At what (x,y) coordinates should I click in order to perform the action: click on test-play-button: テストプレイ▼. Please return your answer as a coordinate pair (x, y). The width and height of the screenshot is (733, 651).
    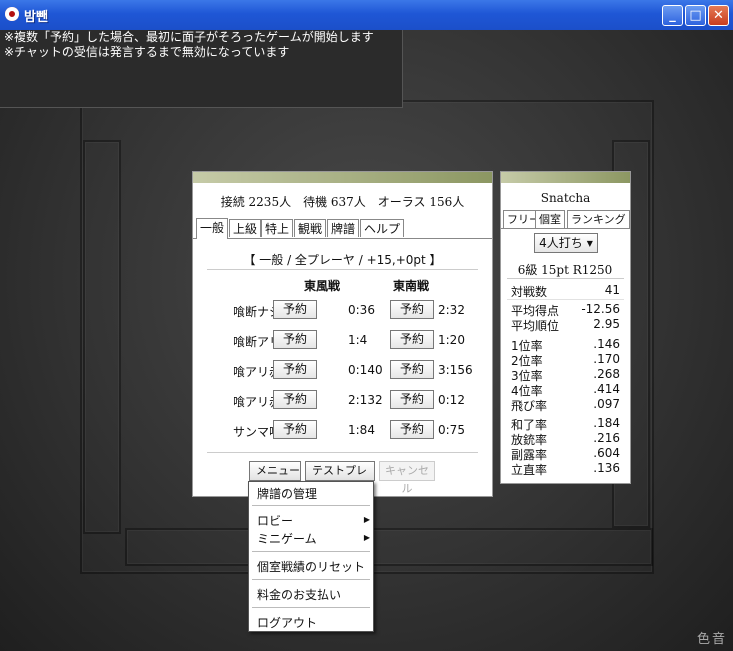
    Looking at the image, I should click on (340, 478).